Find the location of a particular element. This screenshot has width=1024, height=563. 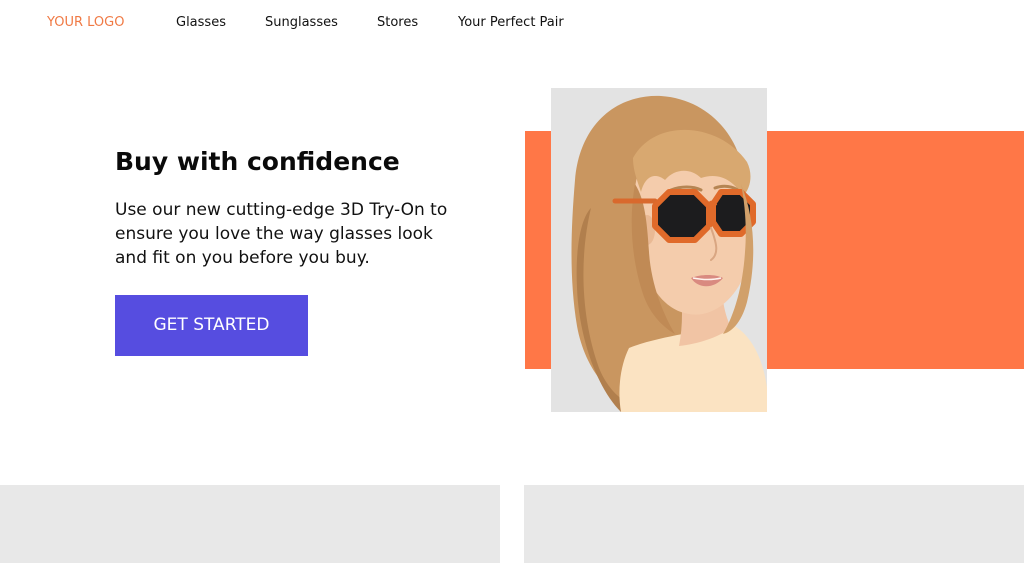

hero-title: Buy with confidence is located at coordinates (257, 161).